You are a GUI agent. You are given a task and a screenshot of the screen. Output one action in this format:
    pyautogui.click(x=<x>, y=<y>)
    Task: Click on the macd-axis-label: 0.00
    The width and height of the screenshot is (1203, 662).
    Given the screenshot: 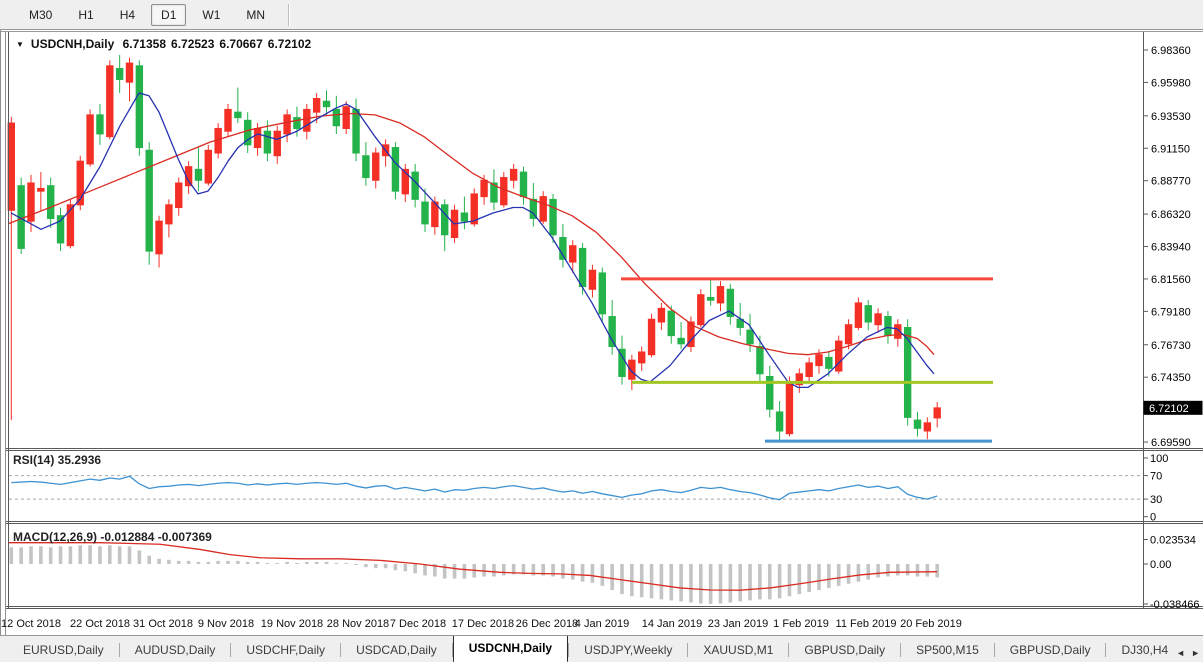 What is the action you would take?
    pyautogui.click(x=1160, y=565)
    